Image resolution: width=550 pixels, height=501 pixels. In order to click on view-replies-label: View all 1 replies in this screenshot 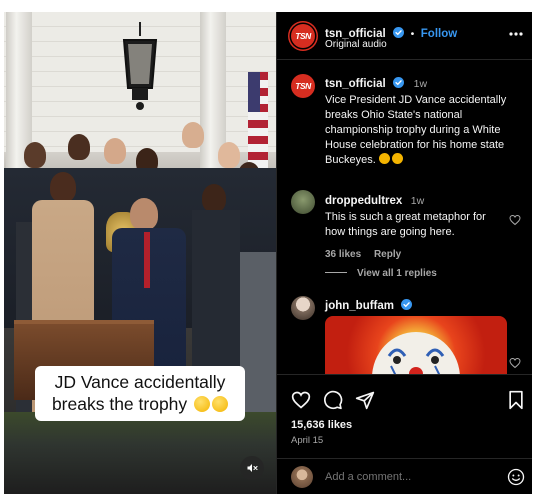, I will do `click(397, 273)`.